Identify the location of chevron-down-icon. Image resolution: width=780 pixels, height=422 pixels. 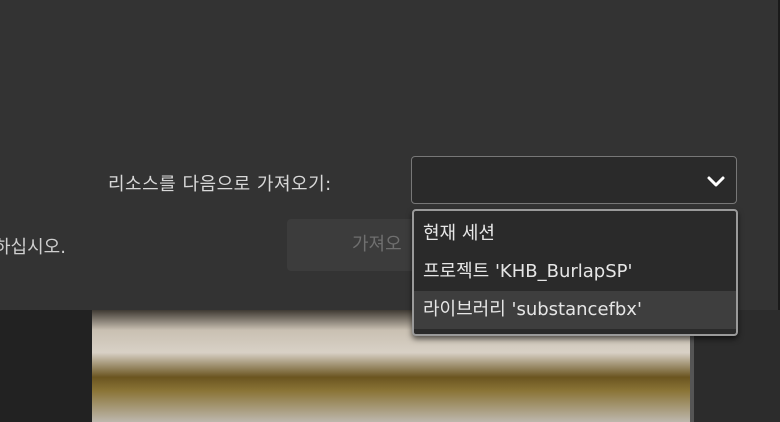
(716, 181).